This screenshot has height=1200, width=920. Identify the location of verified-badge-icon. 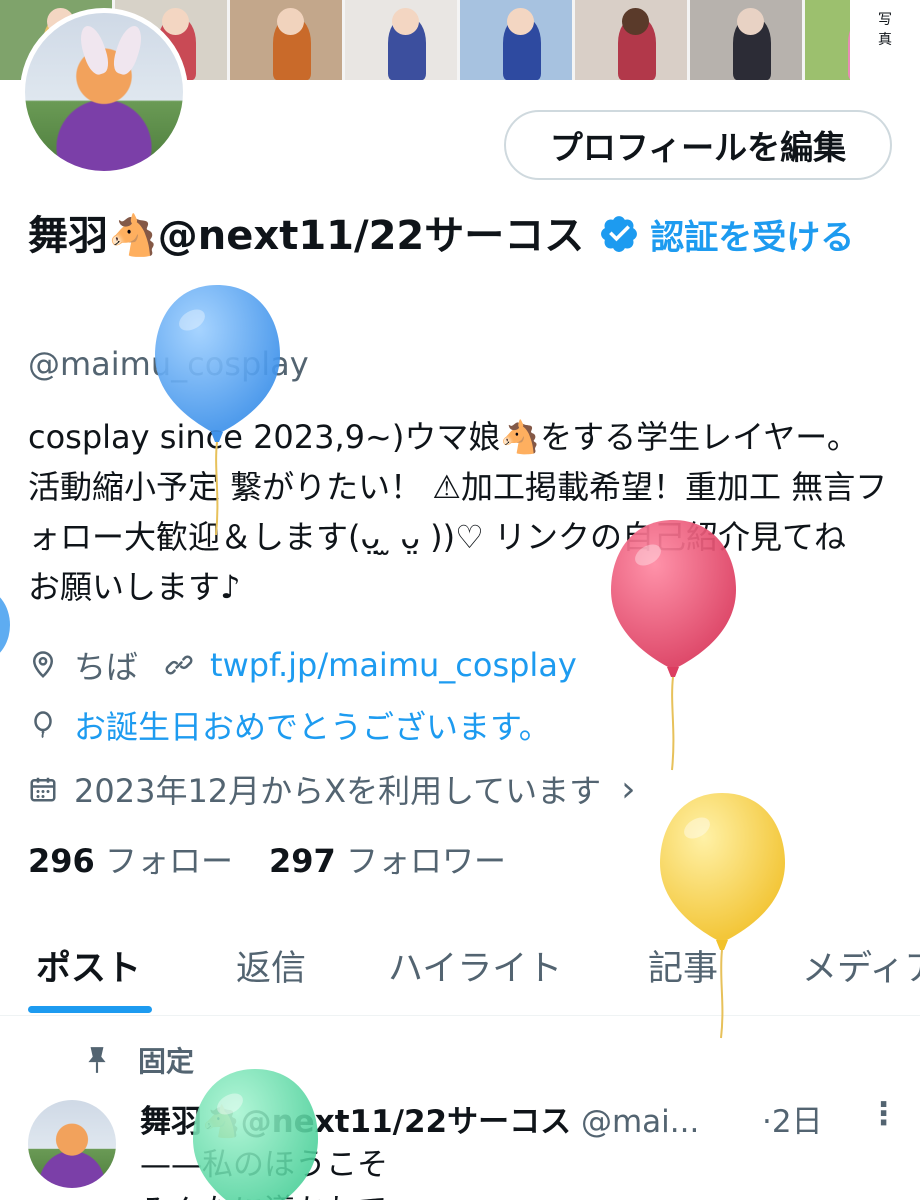
(619, 234).